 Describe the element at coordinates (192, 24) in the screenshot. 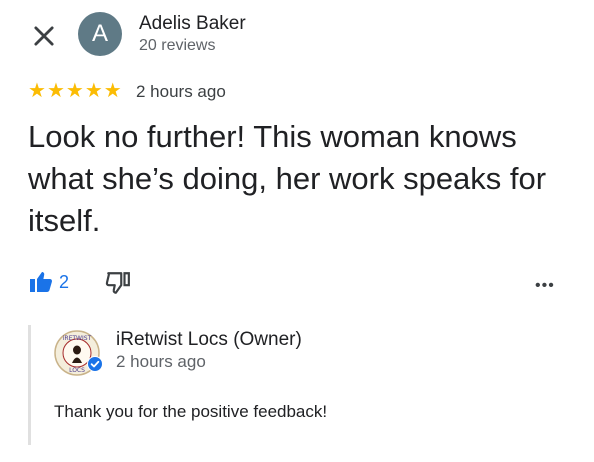

I see `reviewer-name: Adelis Baker` at that location.